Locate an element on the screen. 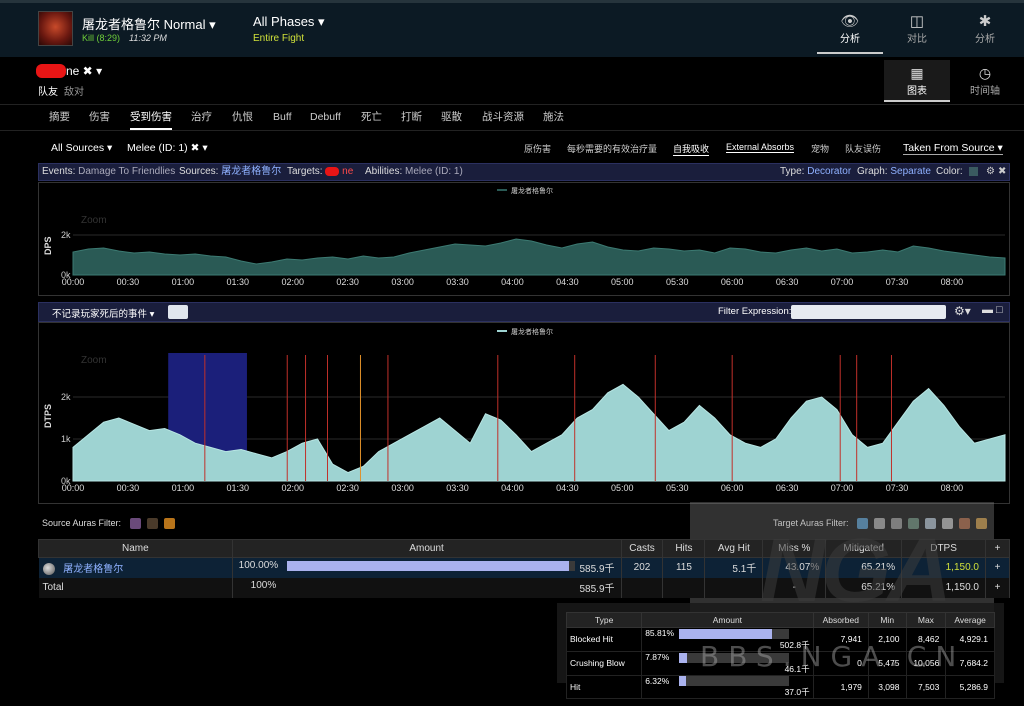  tab-casts: 施法 is located at coordinates (553, 119).